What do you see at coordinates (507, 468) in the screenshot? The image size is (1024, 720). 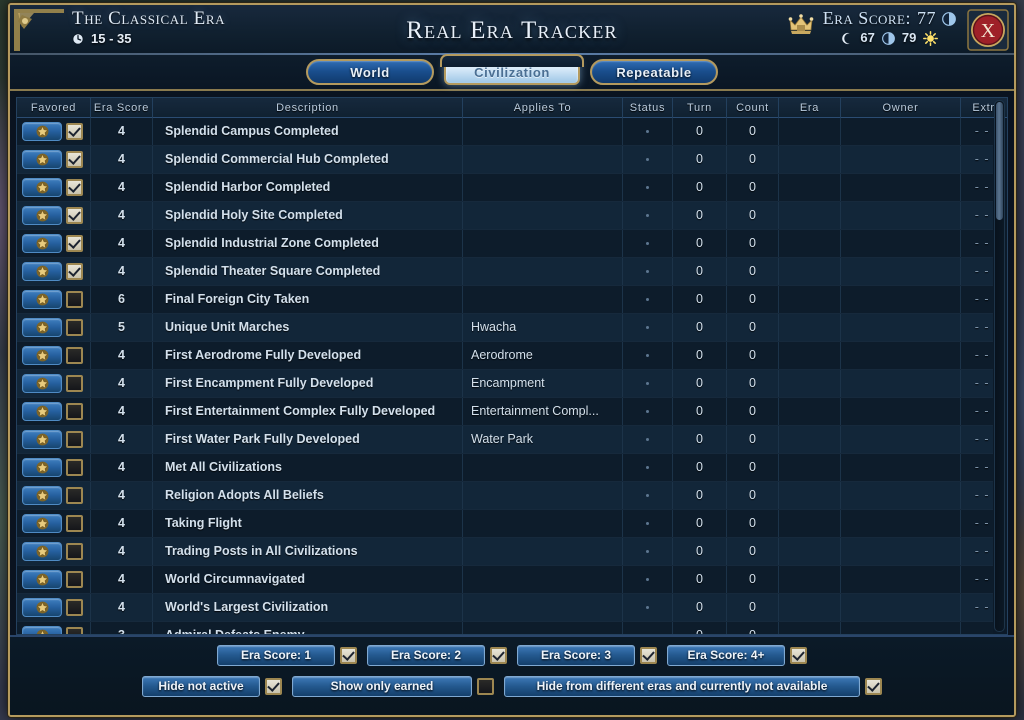 I see `table-row: 4 Met All Civilizations 0 0- - -` at bounding box center [507, 468].